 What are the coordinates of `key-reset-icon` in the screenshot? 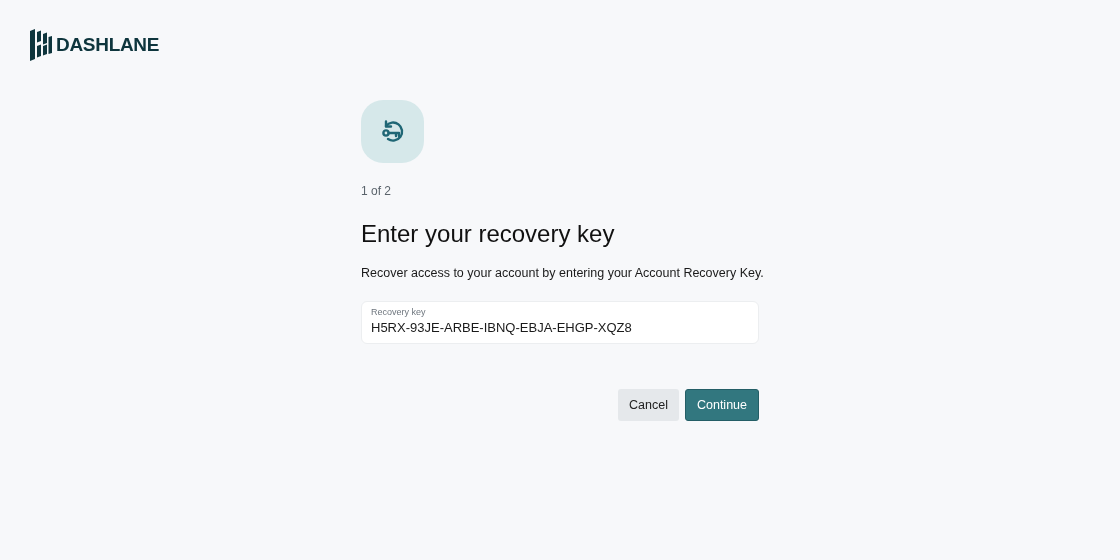 It's located at (392, 131).